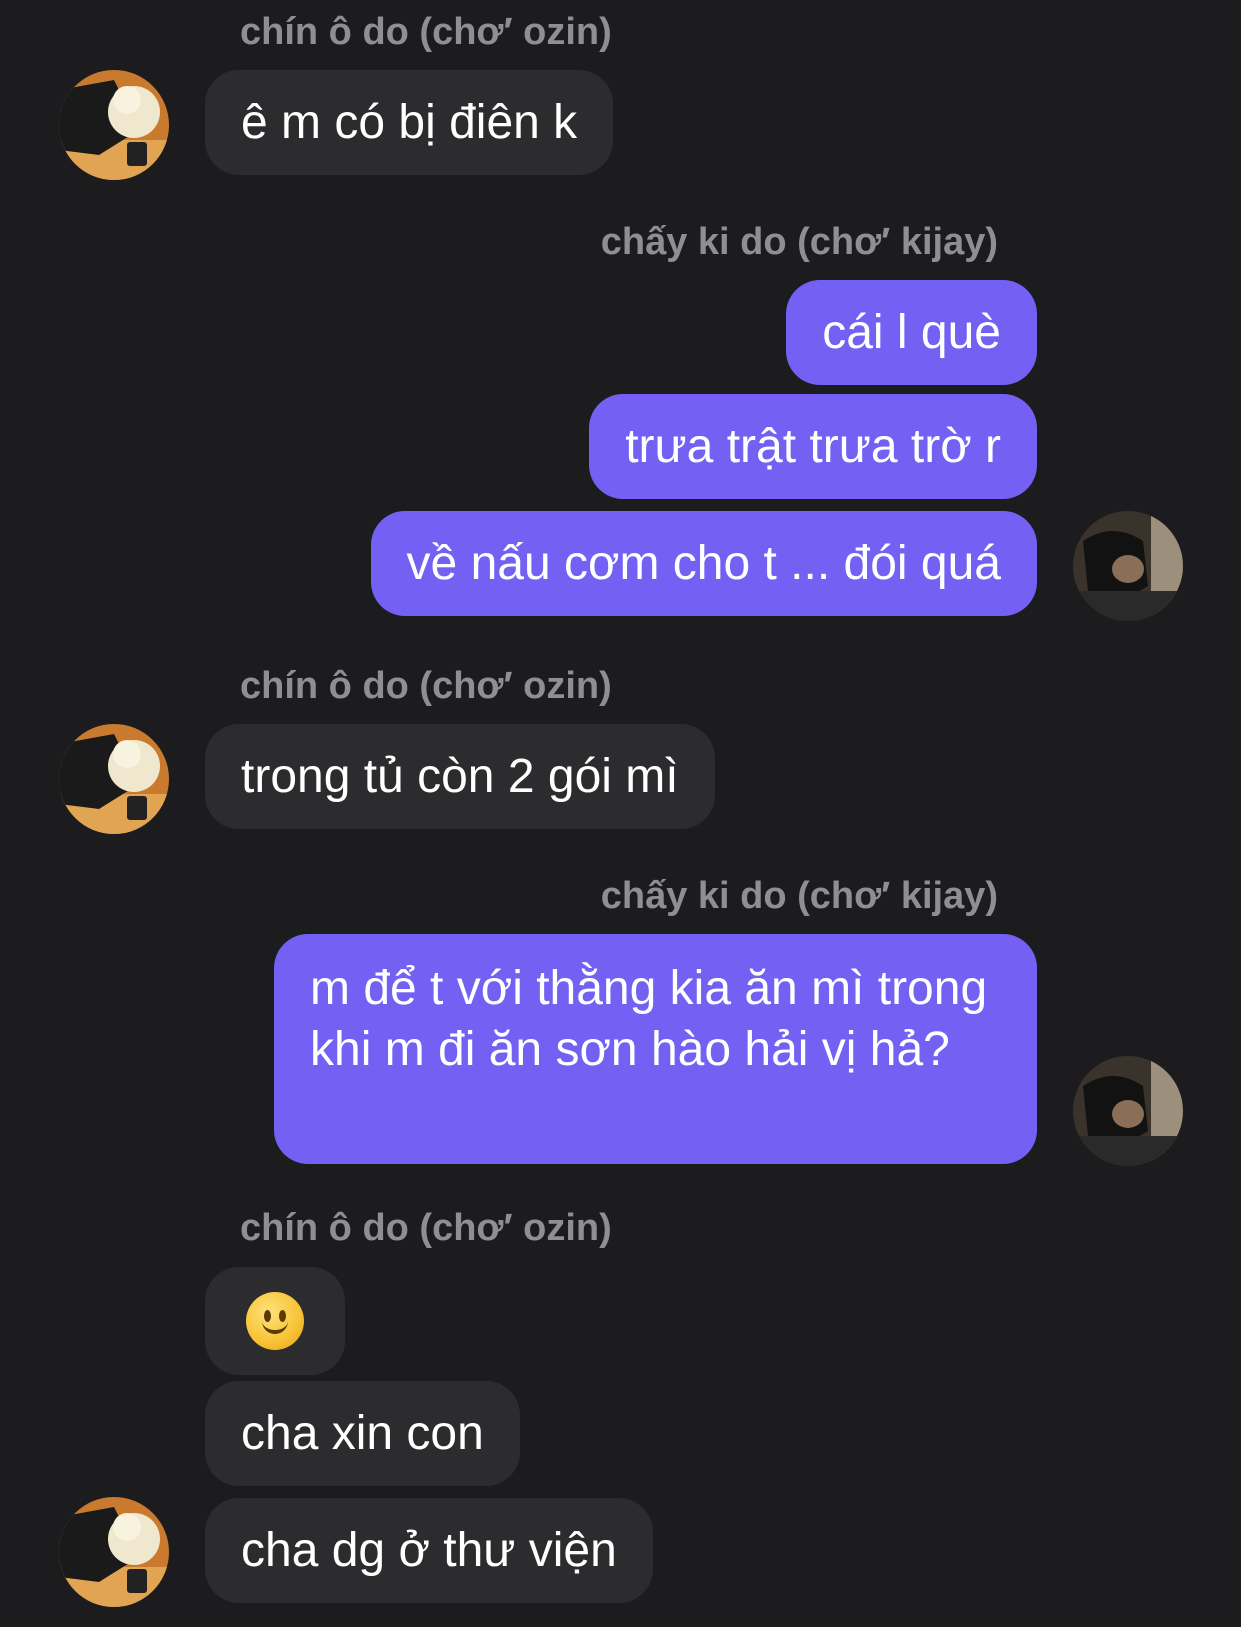 This screenshot has width=1241, height=1627. I want to click on message-bubble: ê m có bị điên k, so click(409, 122).